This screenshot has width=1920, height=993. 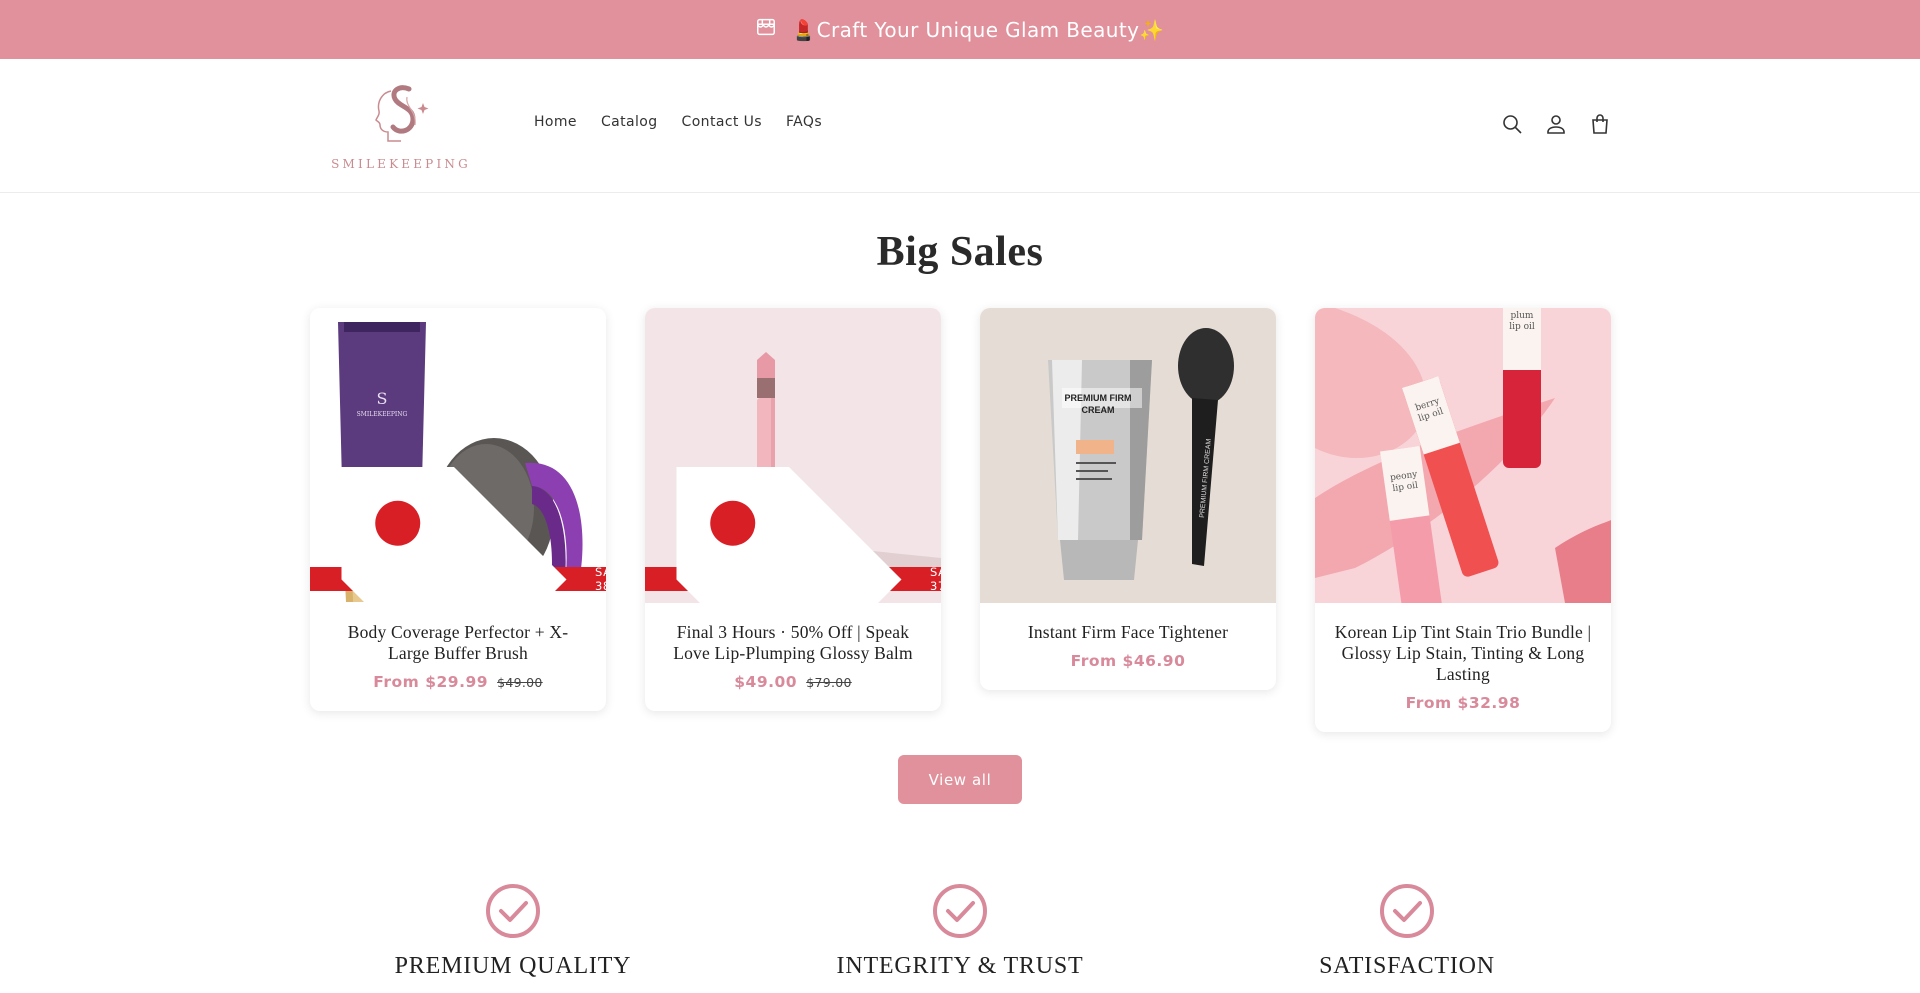 I want to click on nav-contact-us: Contact Us, so click(x=722, y=122).